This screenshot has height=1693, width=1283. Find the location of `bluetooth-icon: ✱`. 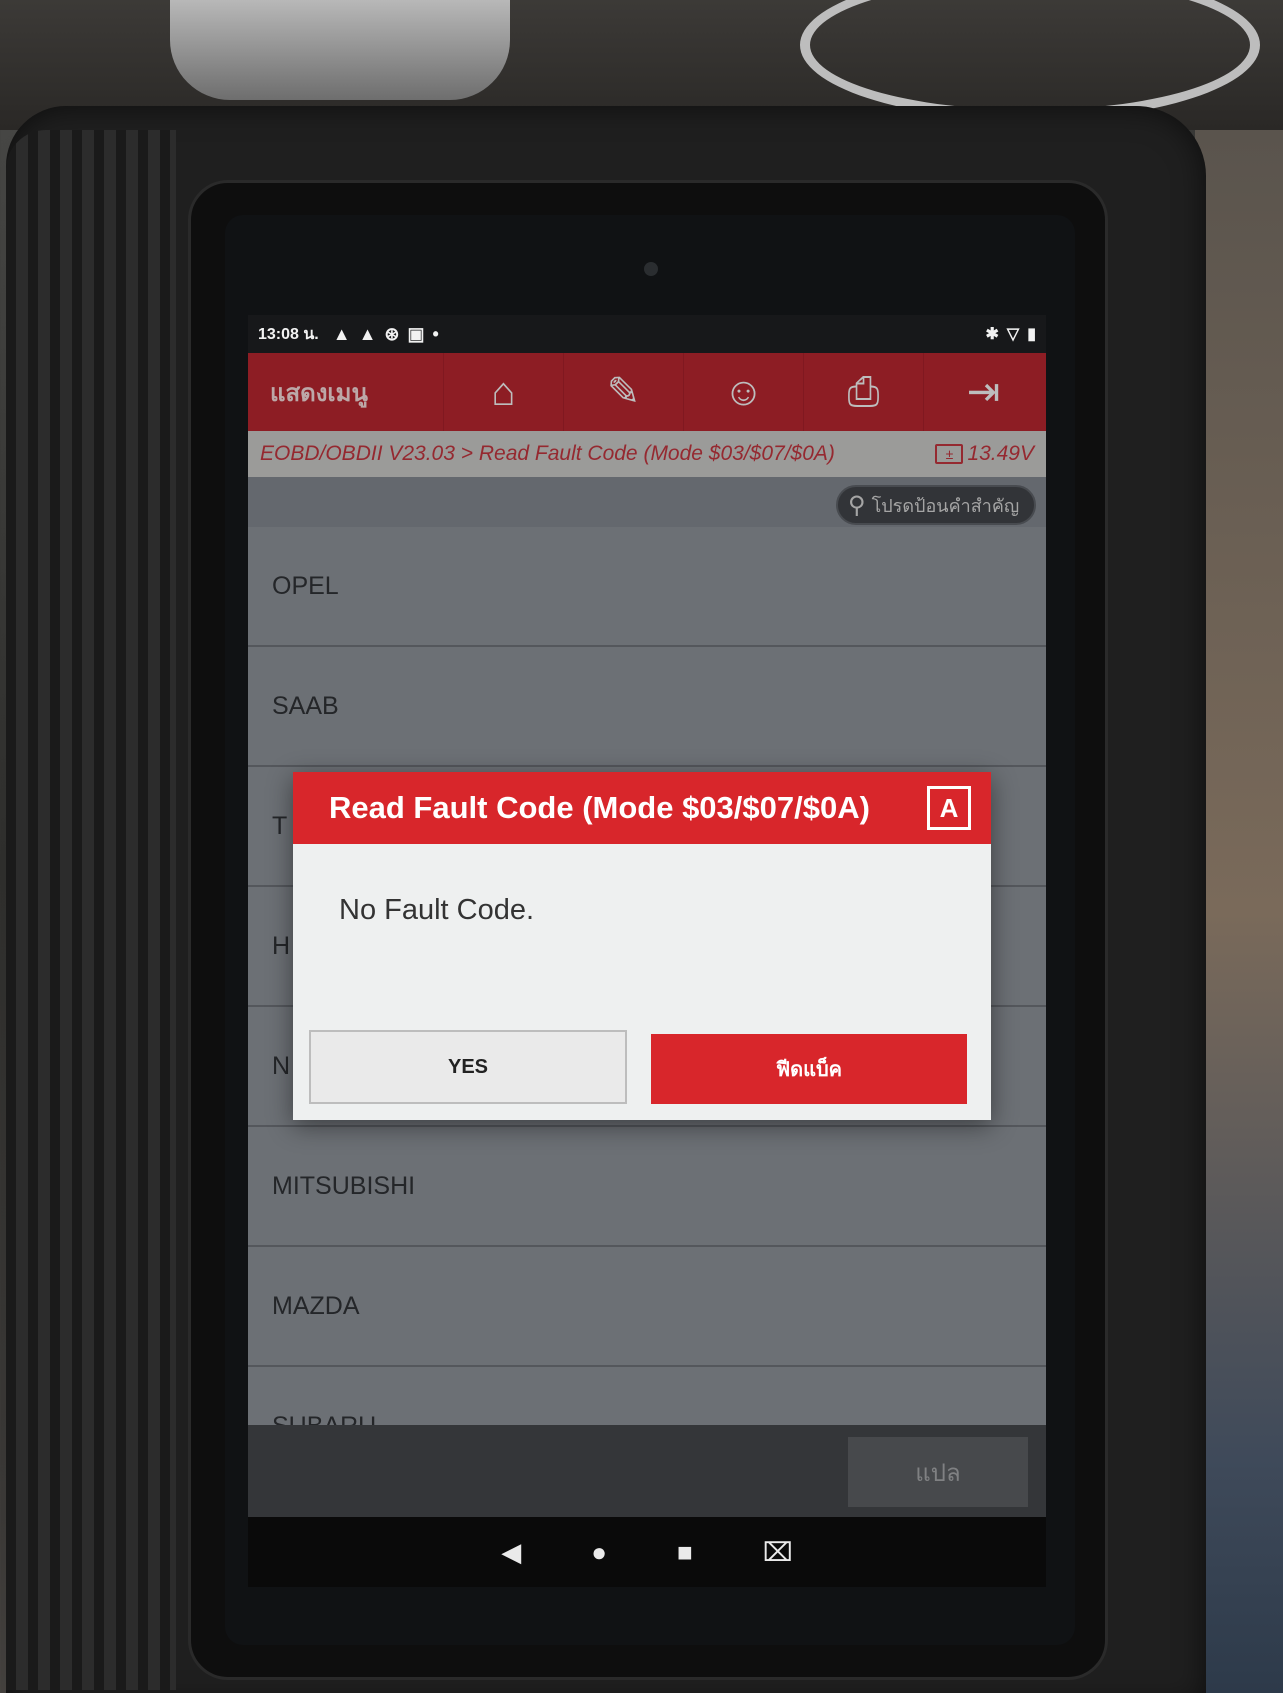

bluetooth-icon: ✱ is located at coordinates (992, 334).